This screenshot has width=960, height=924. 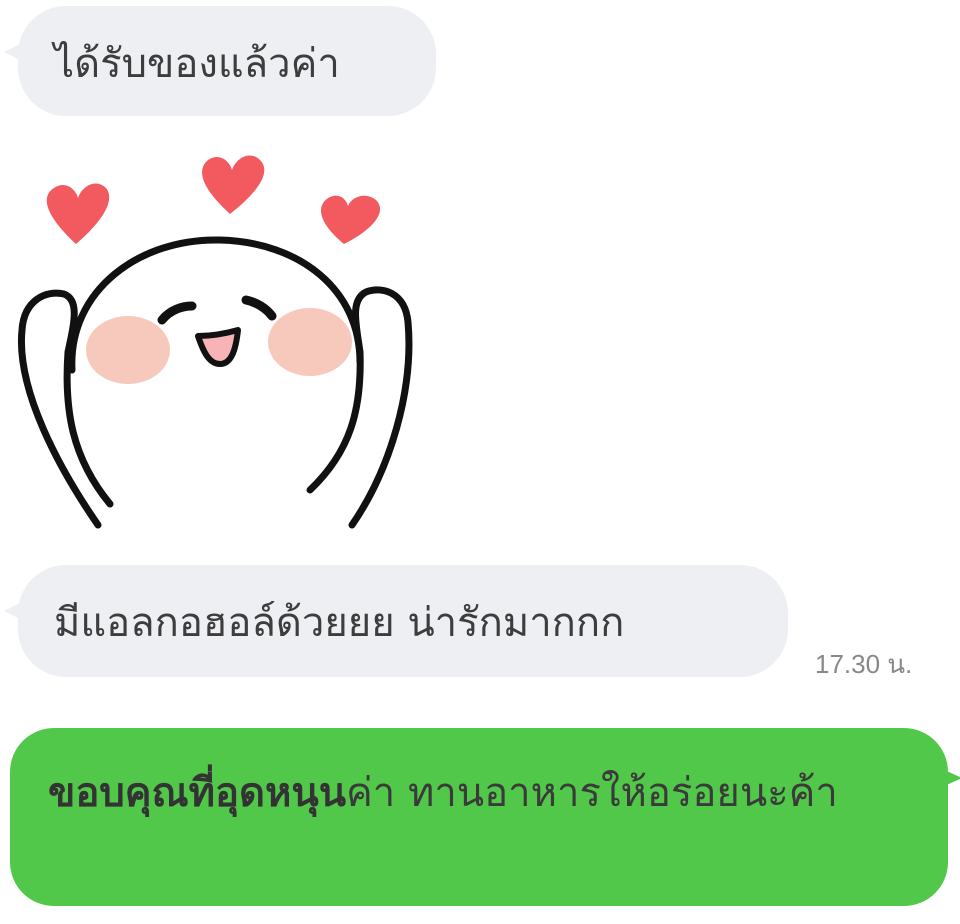 What do you see at coordinates (197, 793) in the screenshot?
I see `message-text-bold: ขอบคุณที่อุดหนุน` at bounding box center [197, 793].